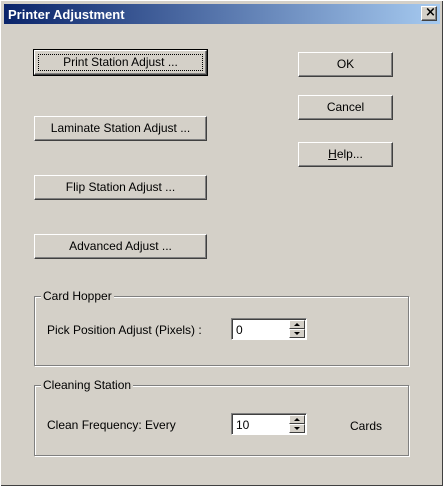 The image size is (444, 487). I want to click on close-button: ×, so click(429, 13).